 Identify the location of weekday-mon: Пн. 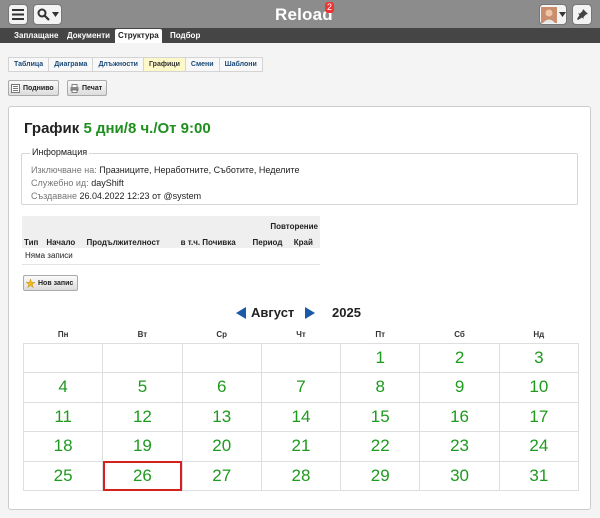
(63, 334).